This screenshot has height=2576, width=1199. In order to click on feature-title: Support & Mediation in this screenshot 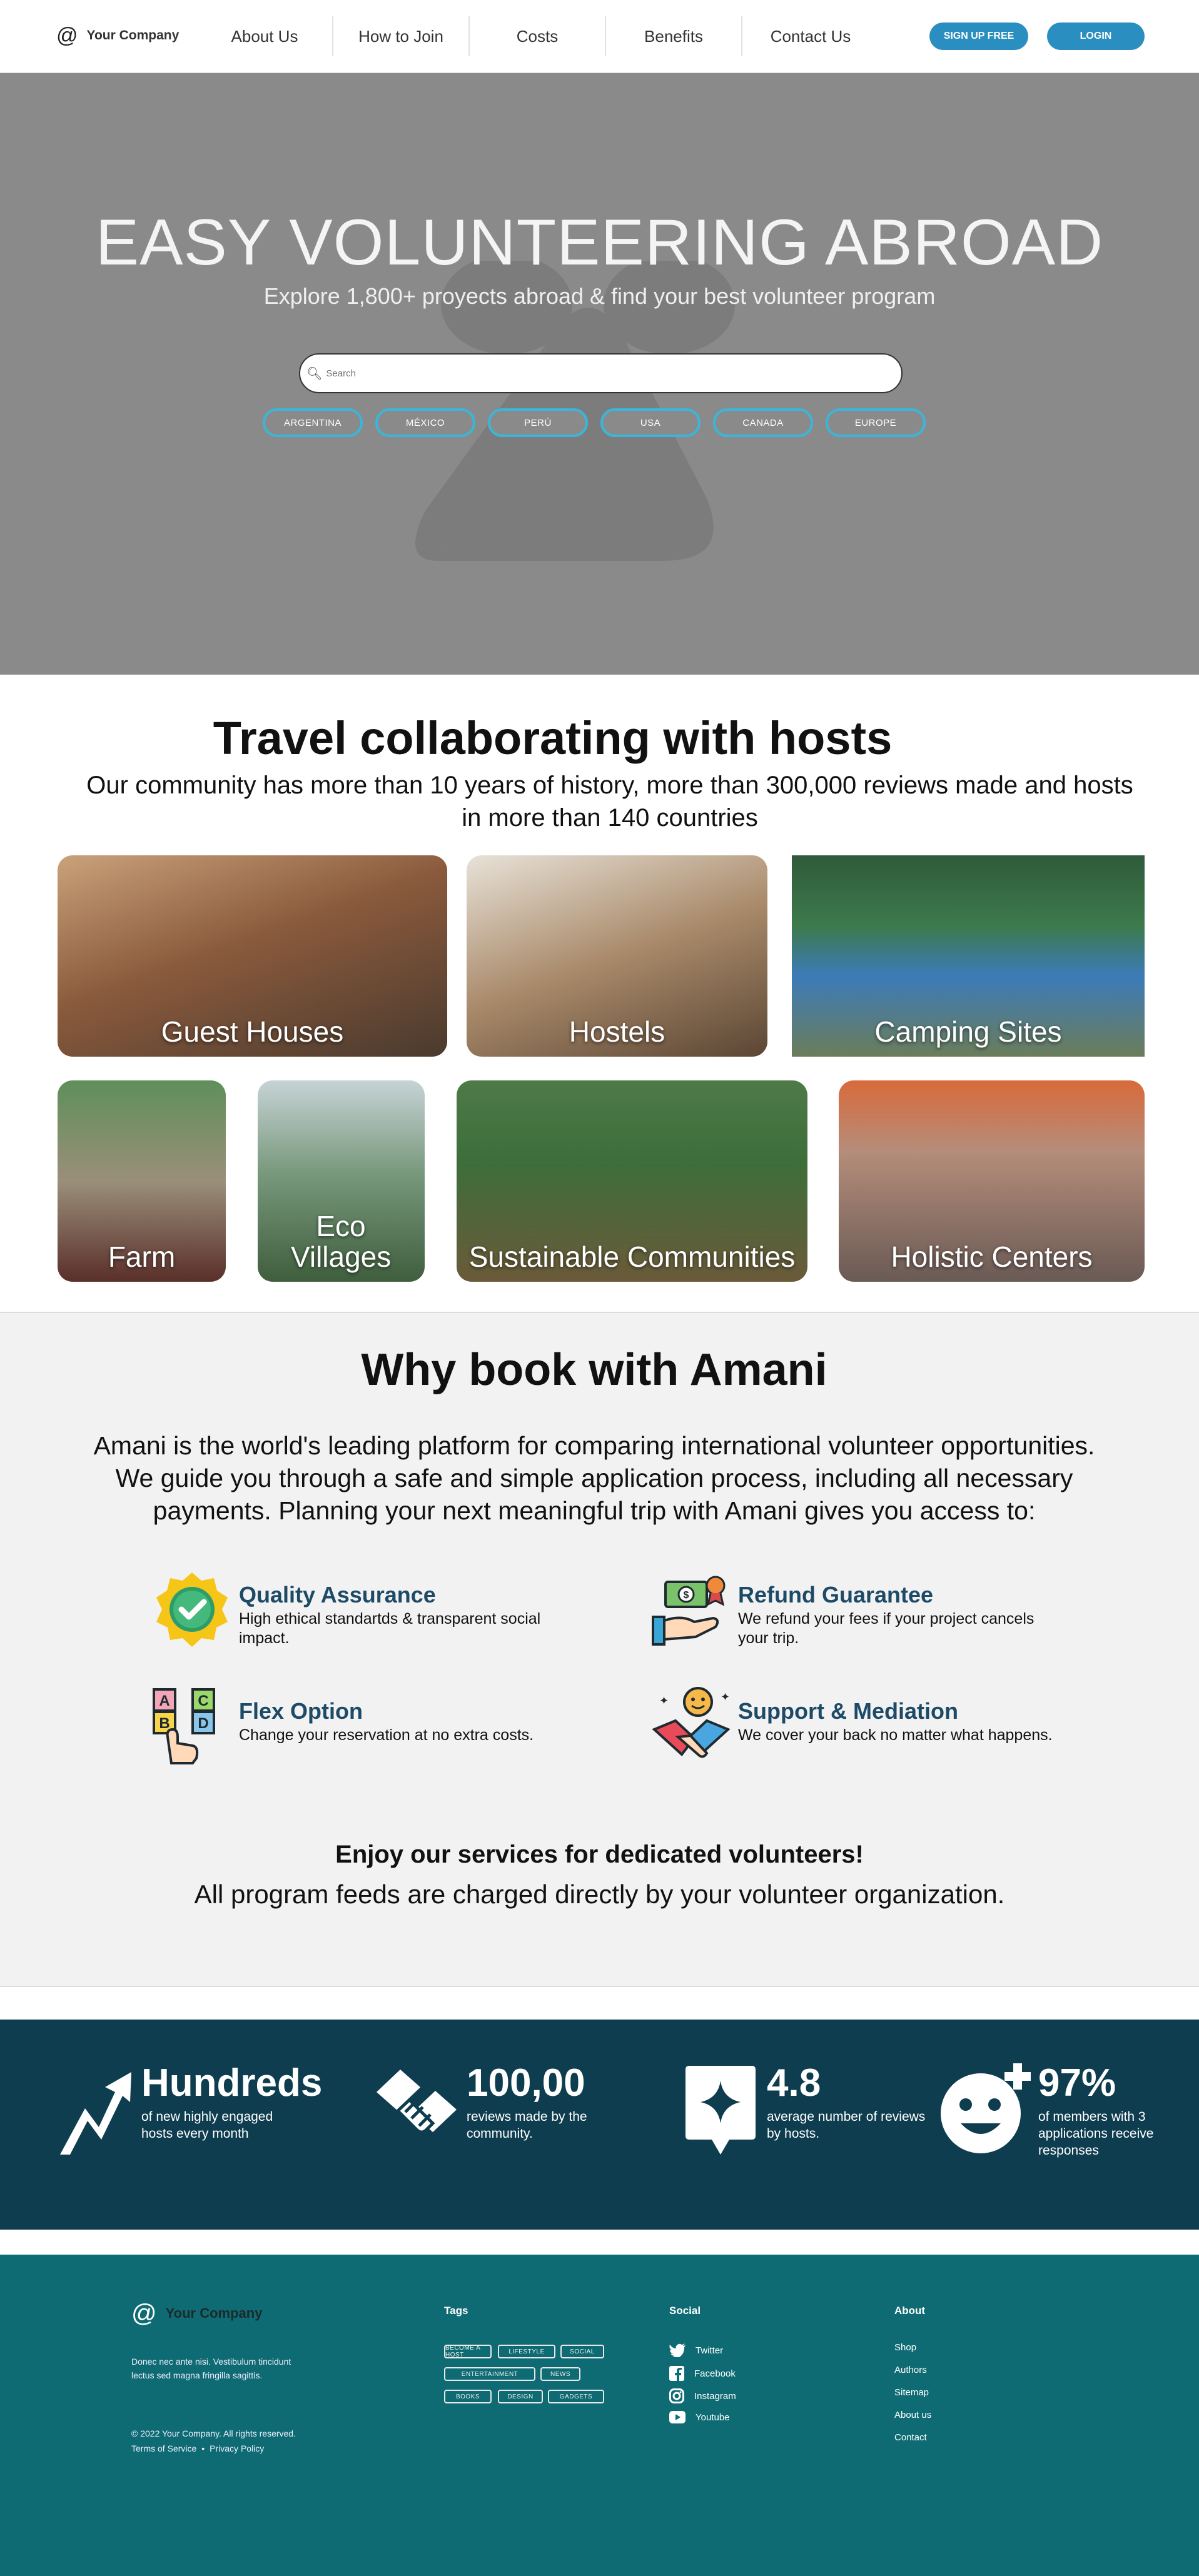, I will do `click(848, 1711)`.